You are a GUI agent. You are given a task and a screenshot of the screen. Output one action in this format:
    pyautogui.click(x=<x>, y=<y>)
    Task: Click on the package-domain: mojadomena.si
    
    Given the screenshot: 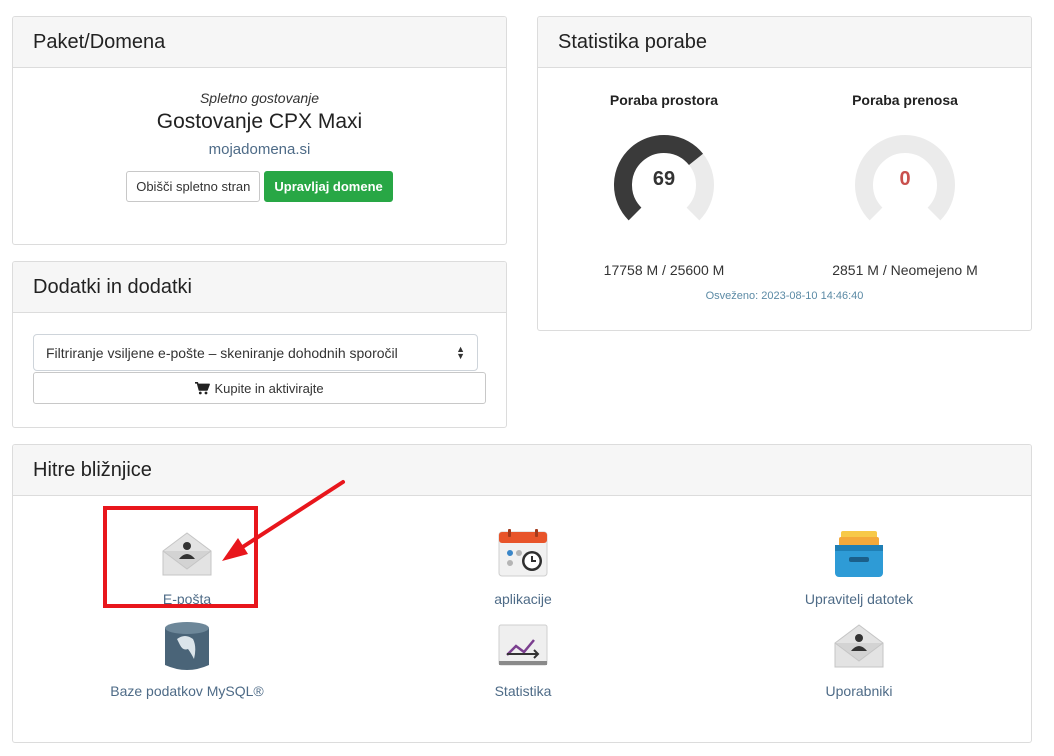 What is the action you would take?
    pyautogui.click(x=259, y=149)
    